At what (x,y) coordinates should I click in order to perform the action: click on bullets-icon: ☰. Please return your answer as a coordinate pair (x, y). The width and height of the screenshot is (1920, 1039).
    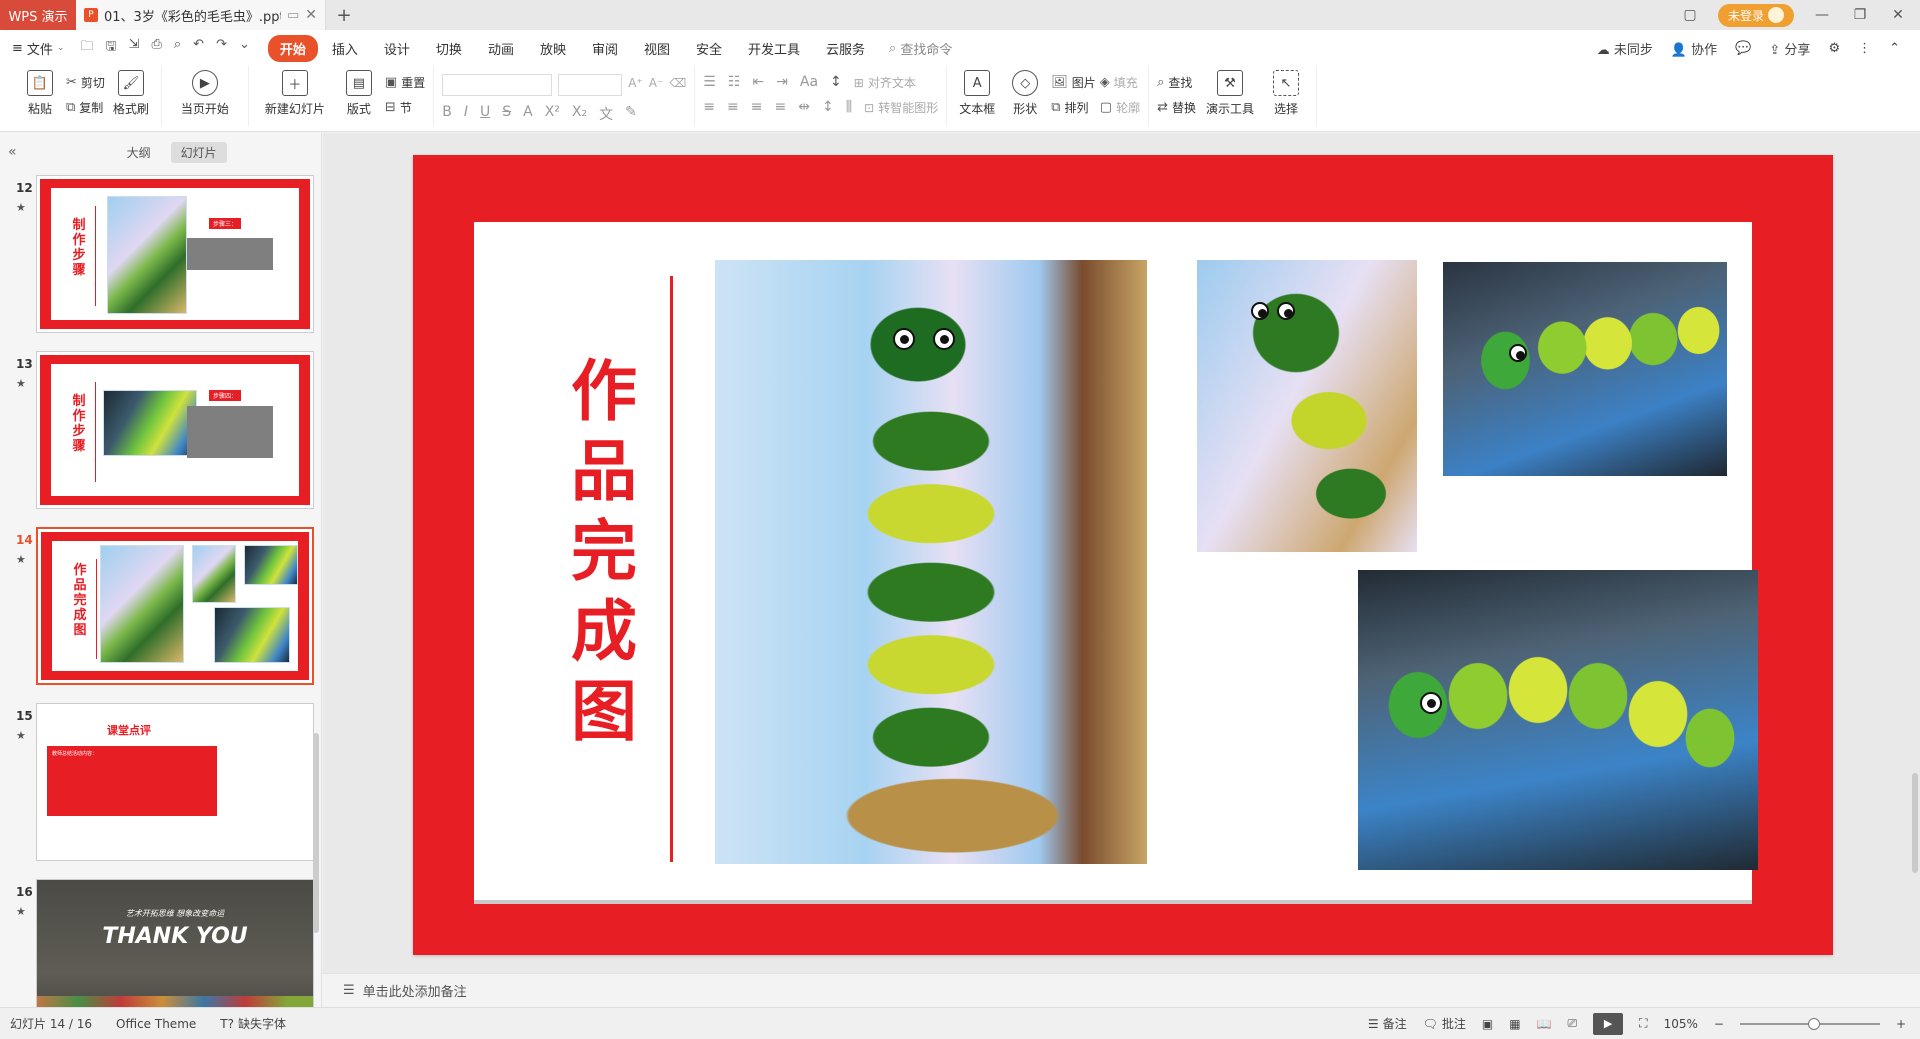
    Looking at the image, I should click on (709, 82).